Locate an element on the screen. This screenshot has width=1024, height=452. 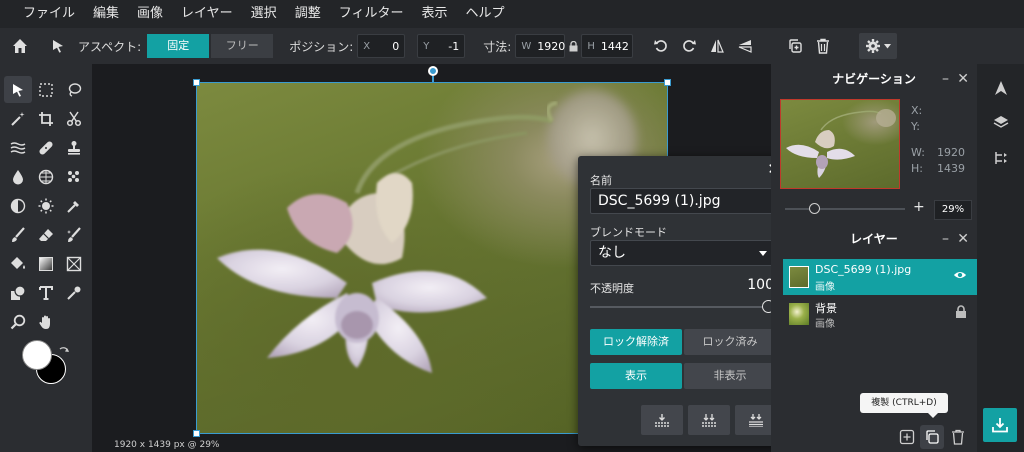
gradient-tool-icon is located at coordinates (46, 263).